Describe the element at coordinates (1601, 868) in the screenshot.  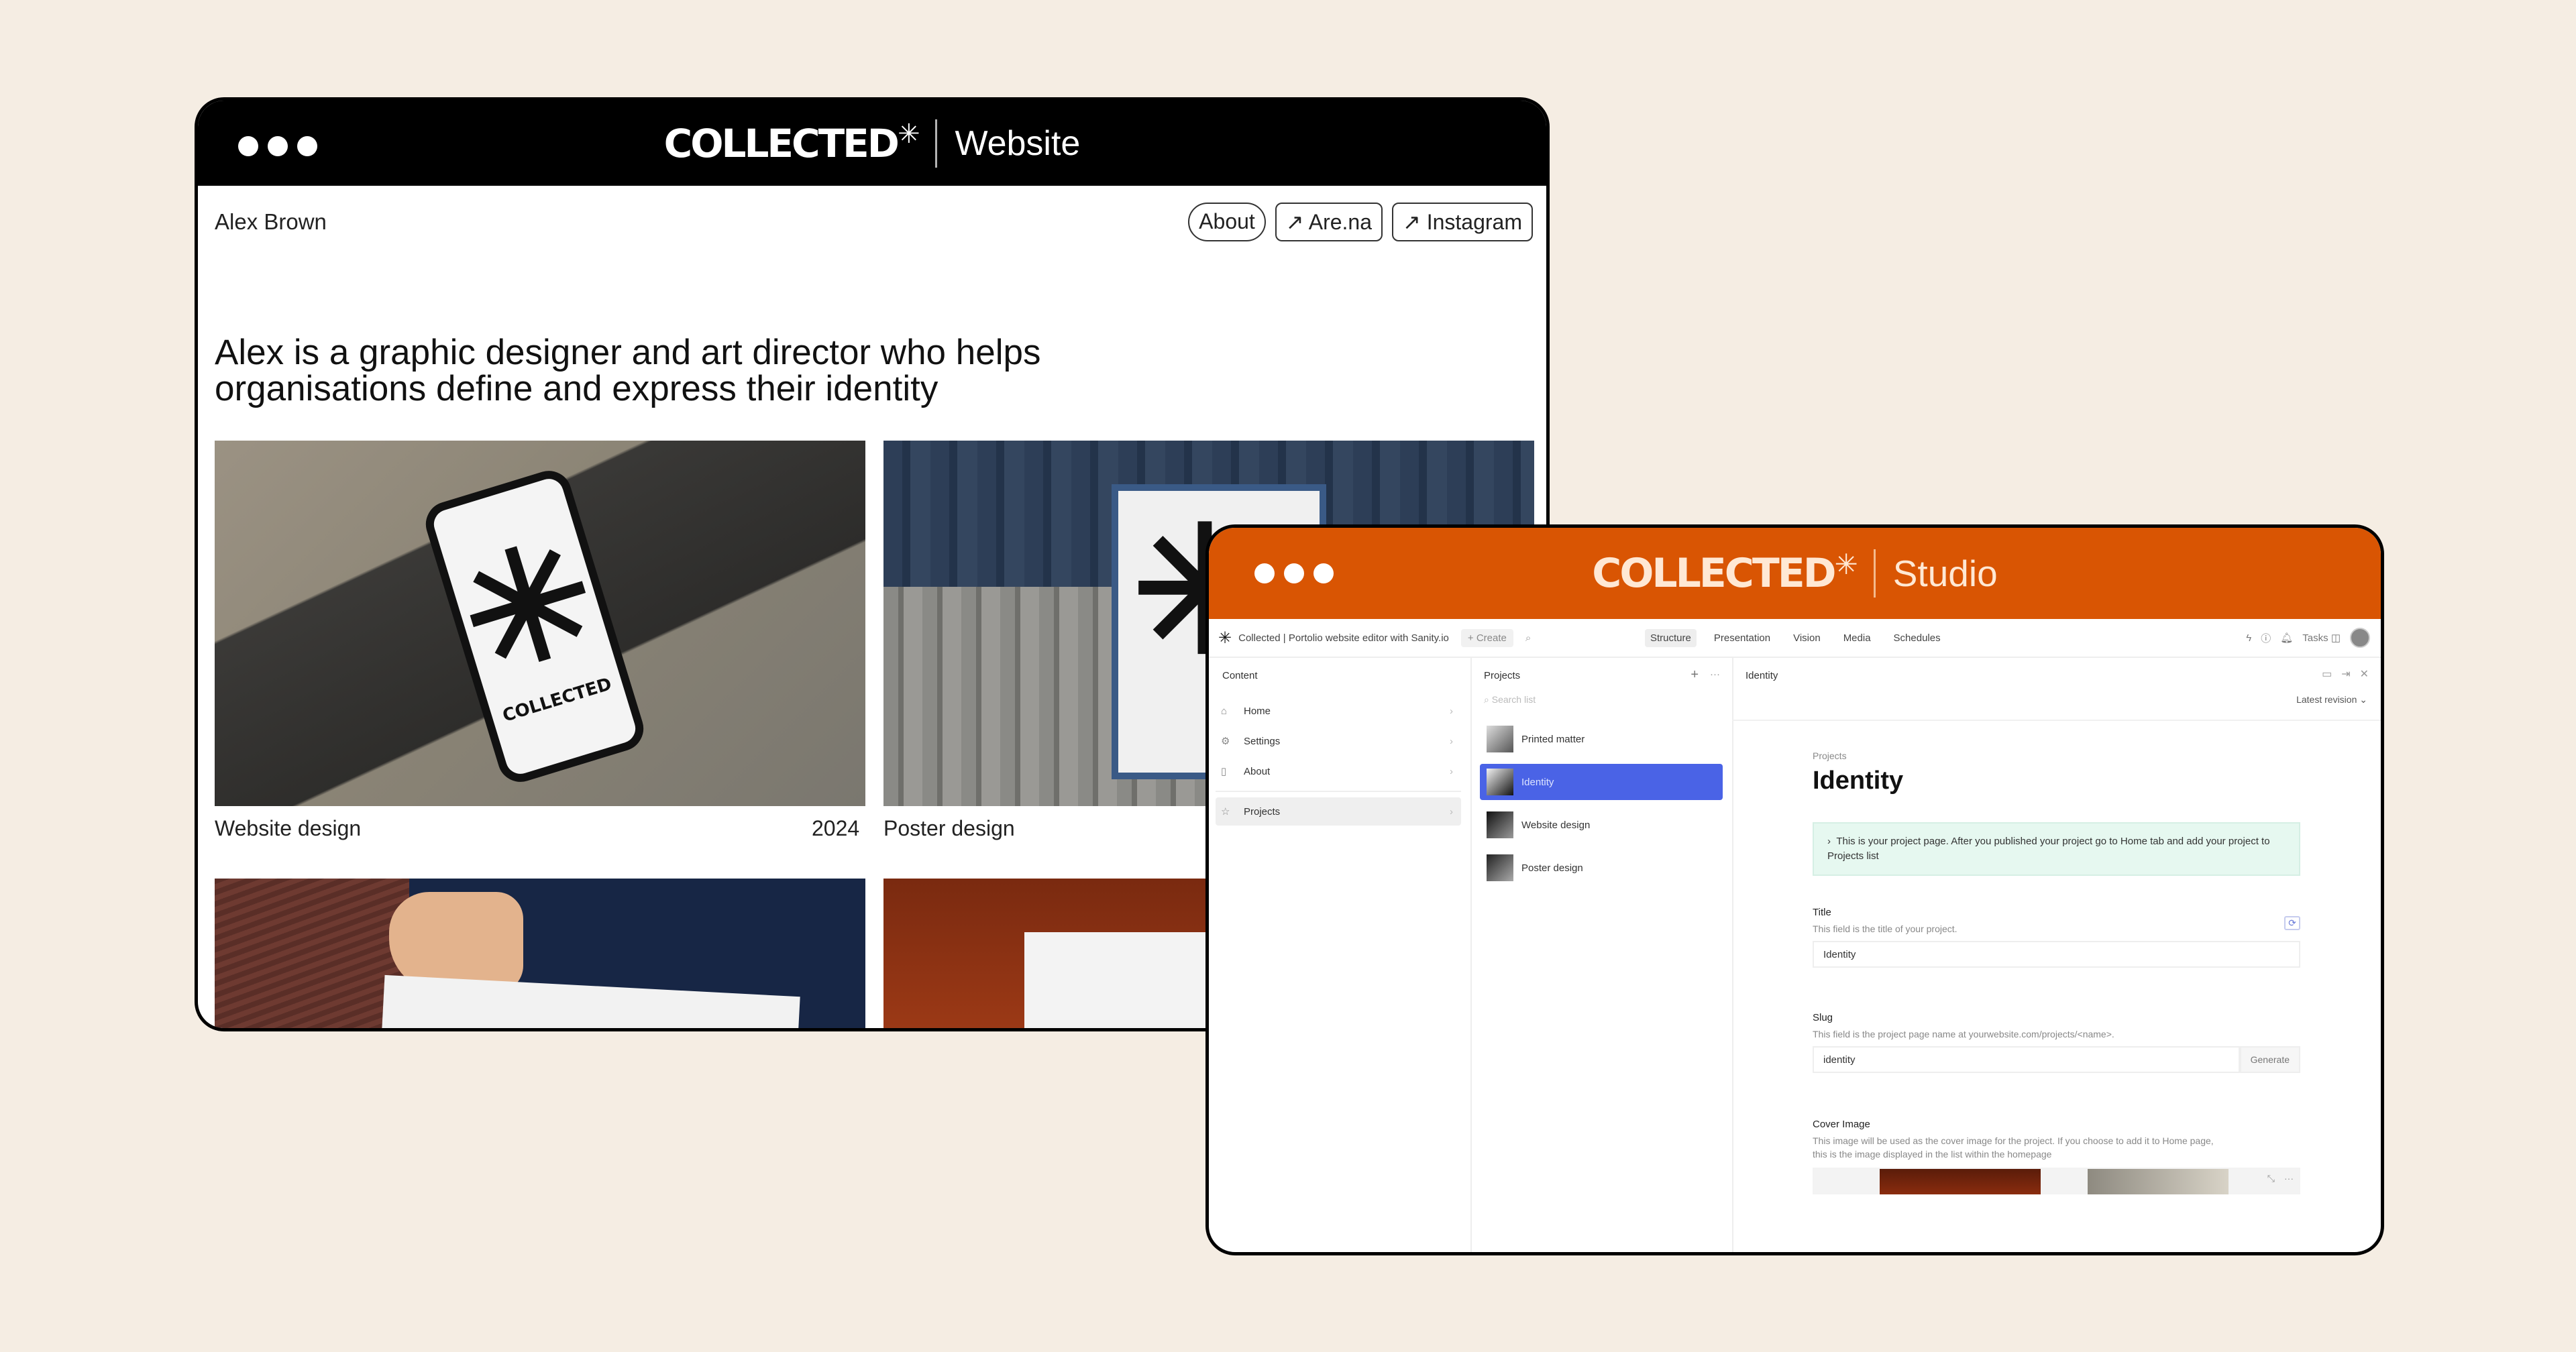
I see `list-item: Poster design` at that location.